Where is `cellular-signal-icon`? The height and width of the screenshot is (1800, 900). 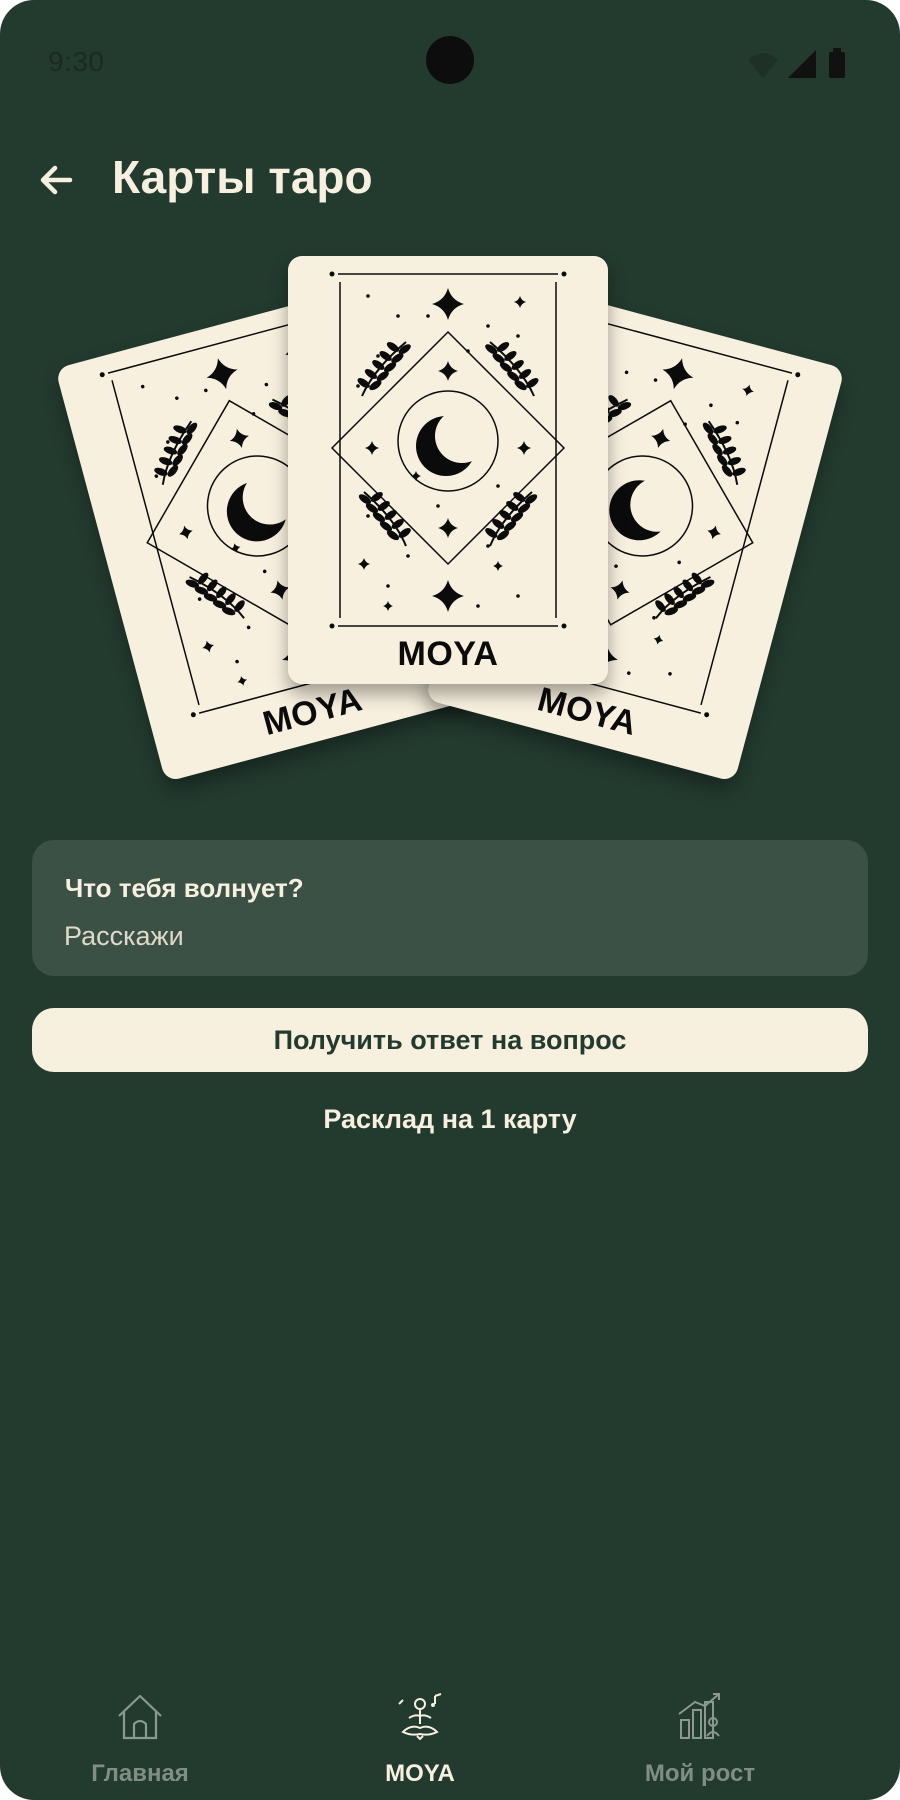
cellular-signal-icon is located at coordinates (802, 64).